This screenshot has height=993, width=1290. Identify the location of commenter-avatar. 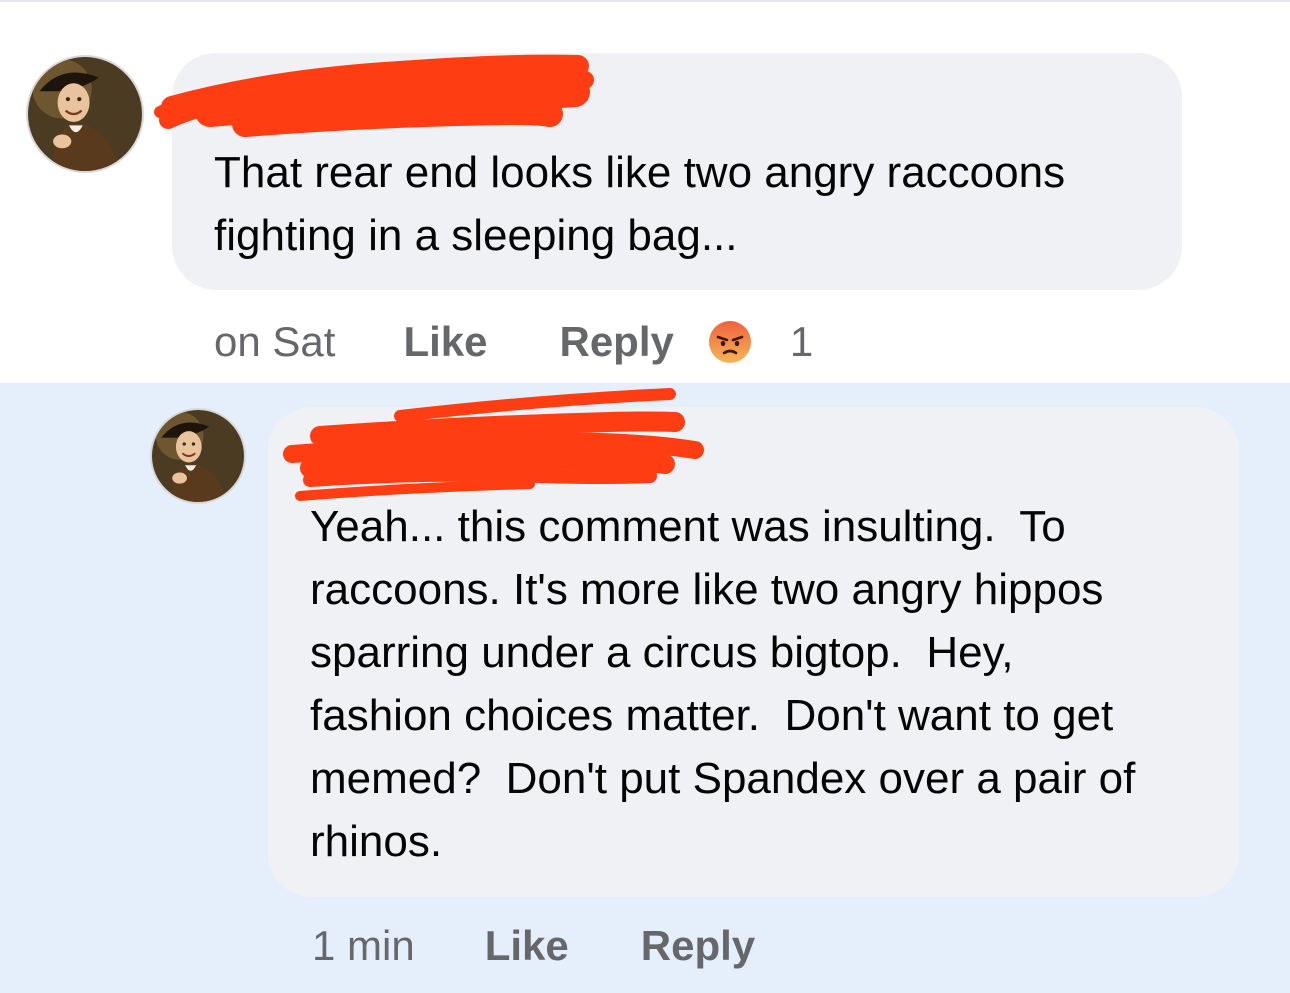
(85, 114).